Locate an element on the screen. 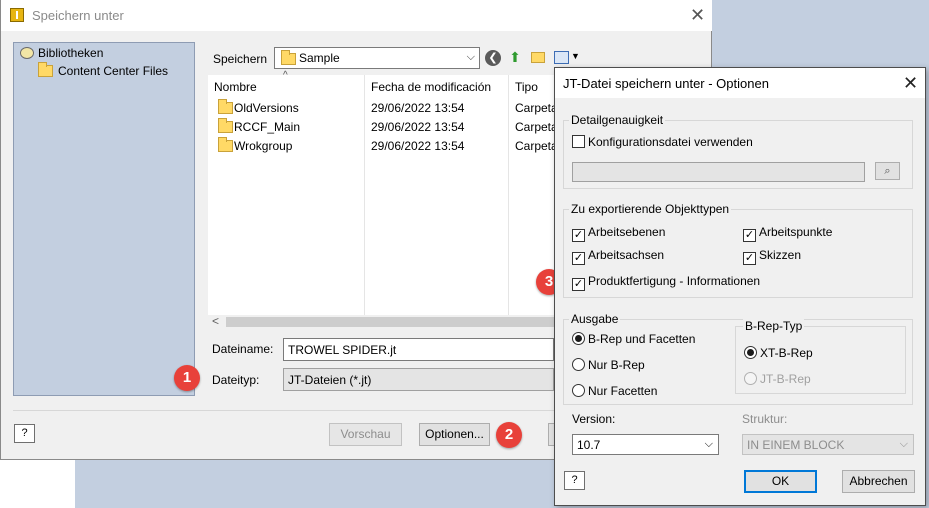  browse-button: ⌕ is located at coordinates (887, 171).